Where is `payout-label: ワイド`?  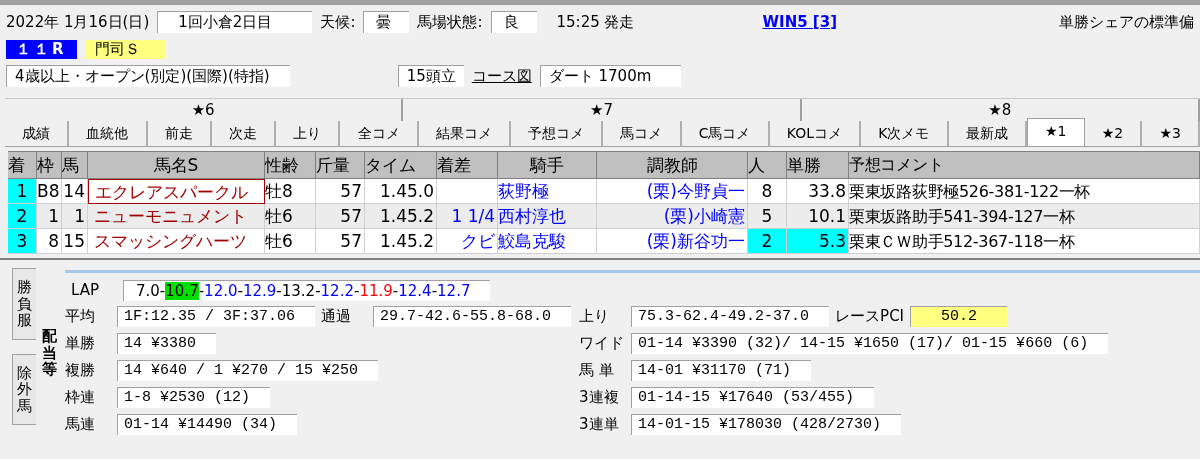
payout-label: ワイド is located at coordinates (602, 343).